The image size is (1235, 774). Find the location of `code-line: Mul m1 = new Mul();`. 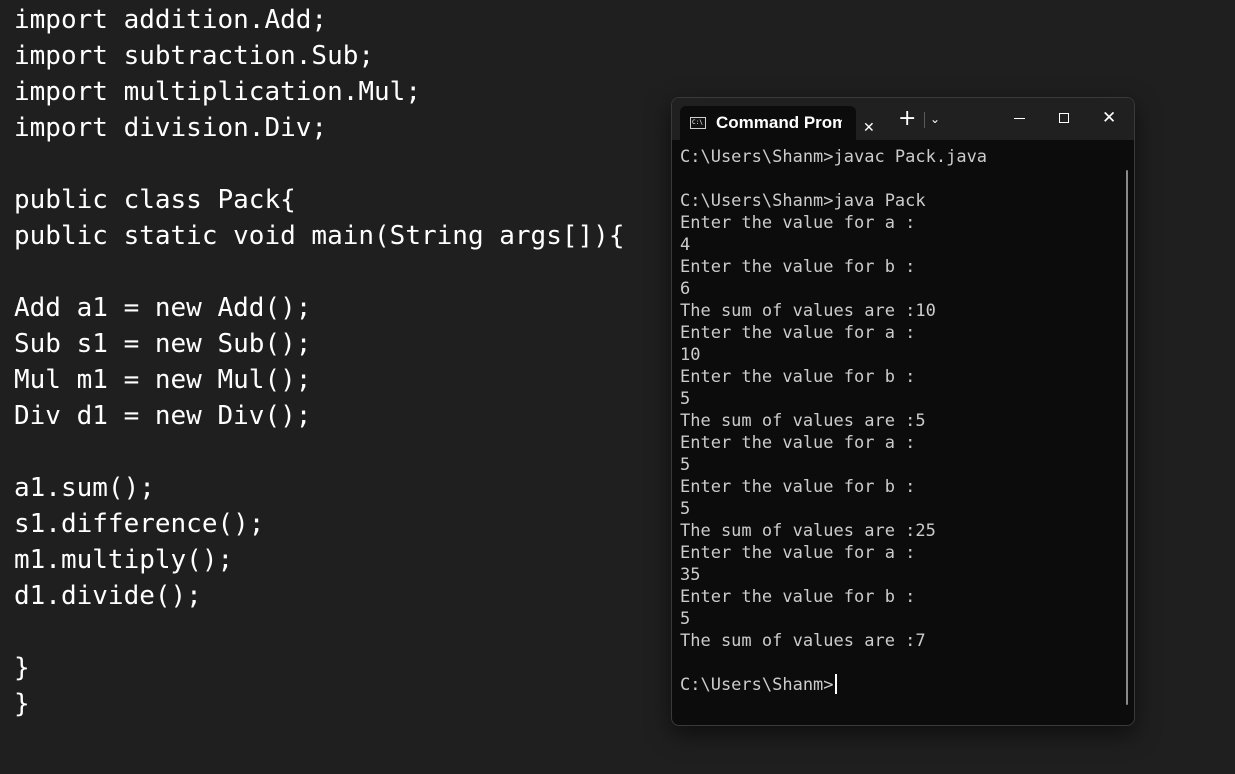

code-line: Mul m1 = new Mul(); is located at coordinates (163, 380).